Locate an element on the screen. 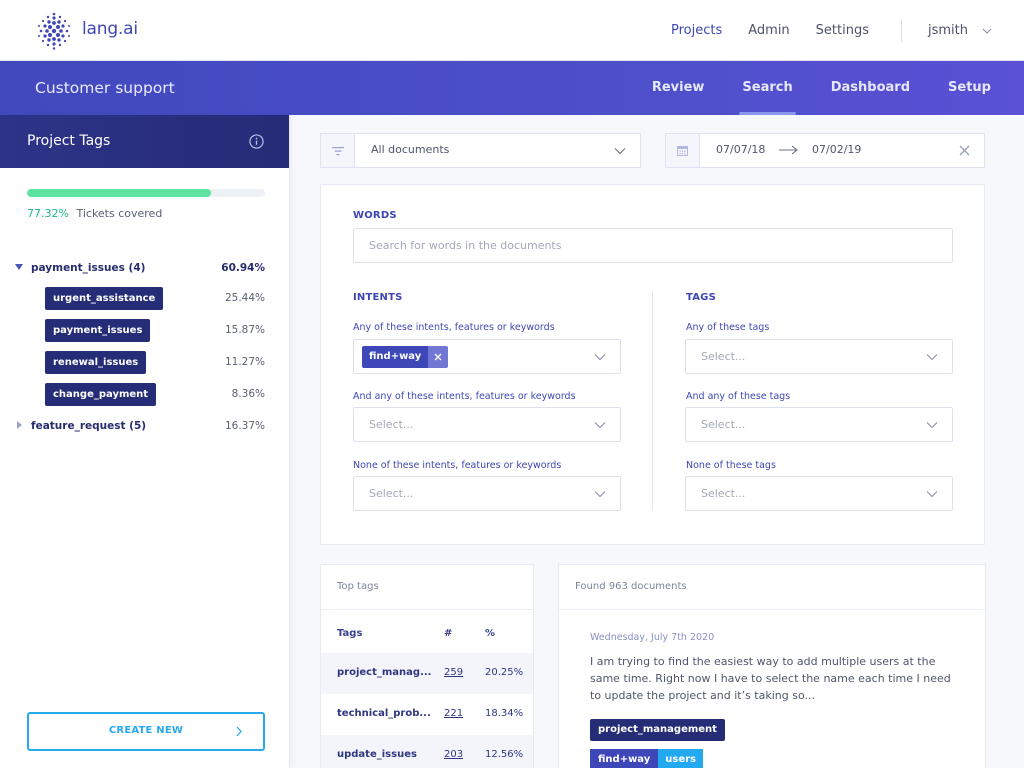 The height and width of the screenshot is (768, 1024). tag-percent: 12.56% is located at coordinates (504, 754).